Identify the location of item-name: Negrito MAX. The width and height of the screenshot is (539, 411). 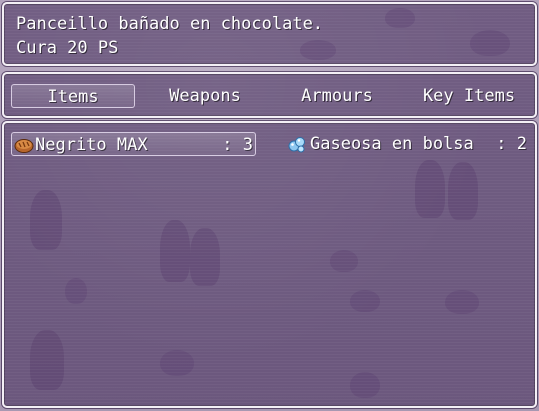
(91, 145).